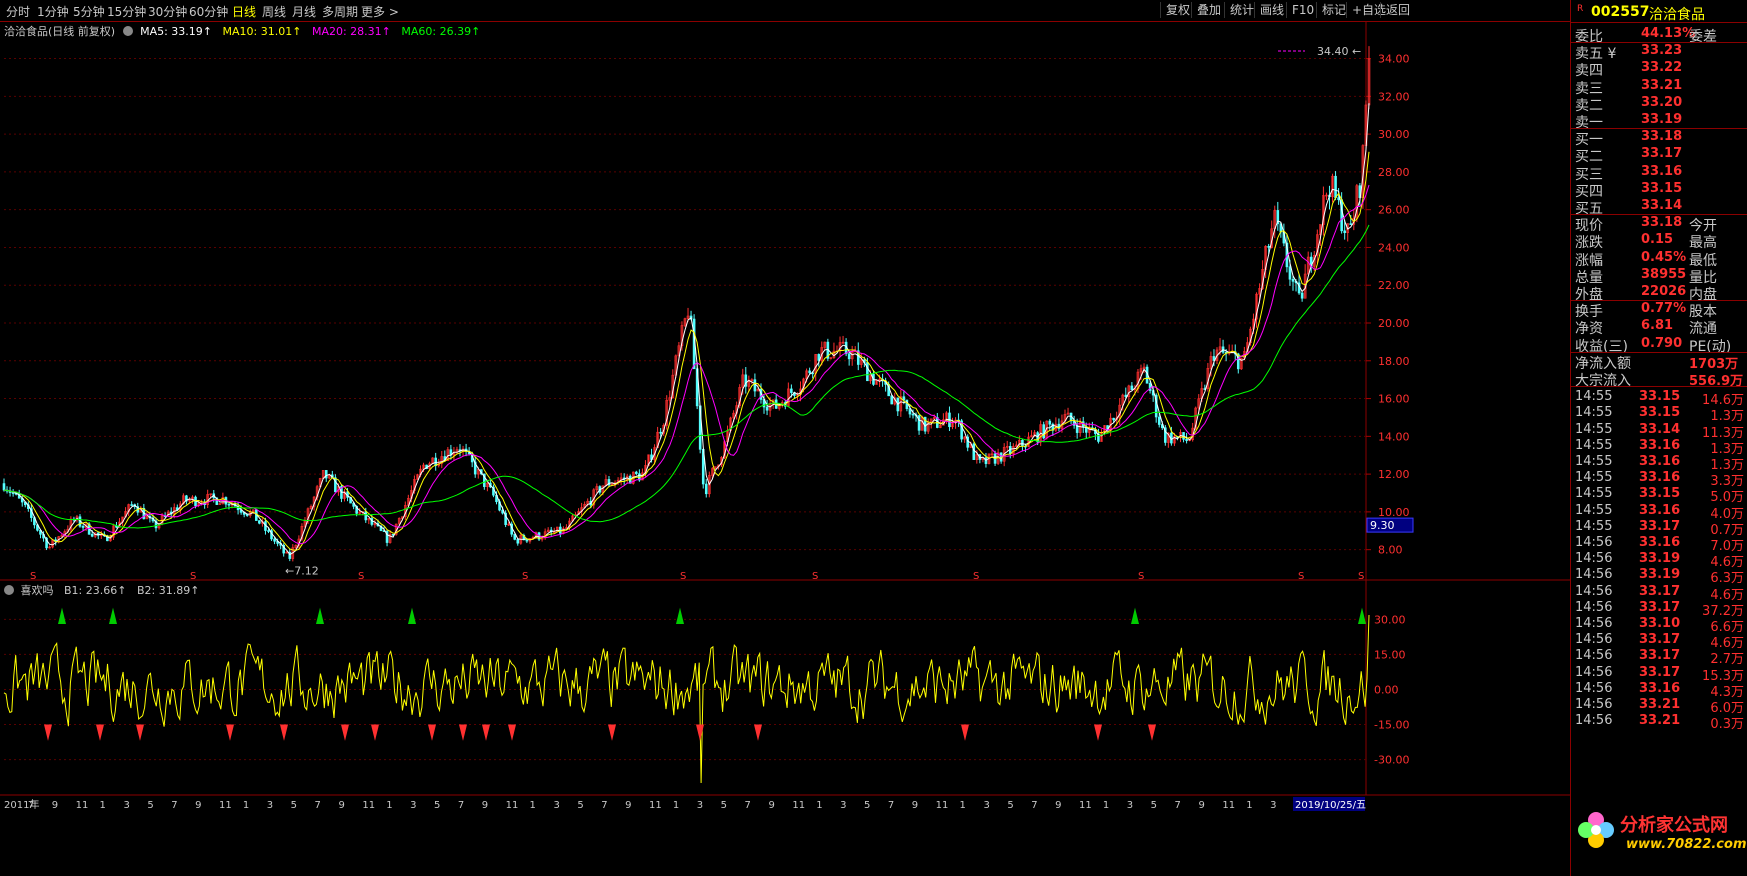 The height and width of the screenshot is (876, 1747). What do you see at coordinates (89, 11) in the screenshot?
I see `period-tab: 5分钟` at bounding box center [89, 11].